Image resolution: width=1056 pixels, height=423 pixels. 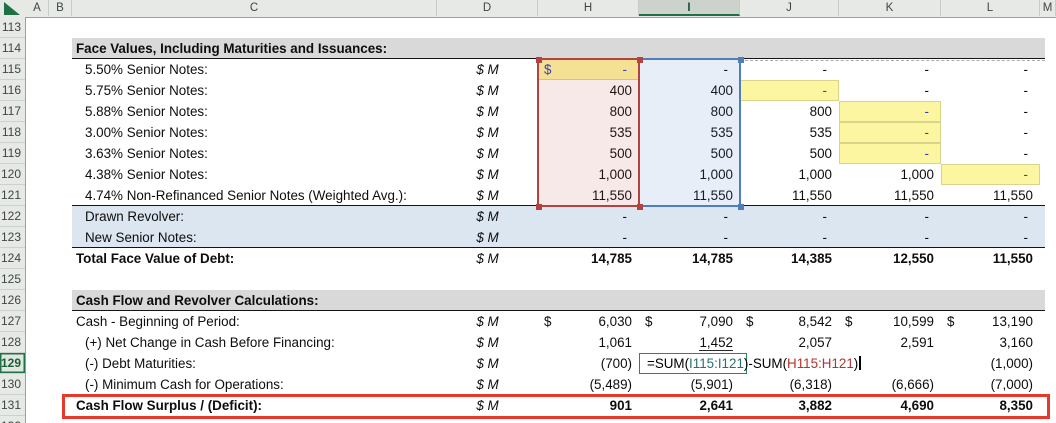 What do you see at coordinates (487, 321) in the screenshot?
I see `unit-cell-D127: $ M` at bounding box center [487, 321].